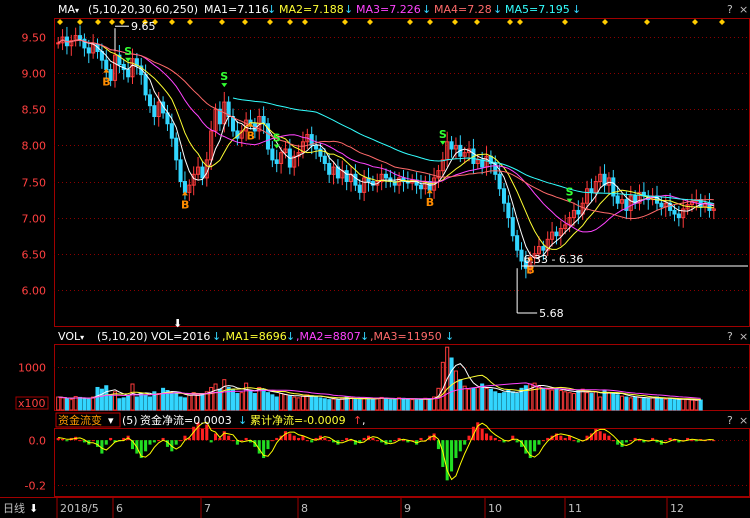 This screenshot has height=518, width=750. I want to click on ma5-arrow: ↓, so click(576, 9).